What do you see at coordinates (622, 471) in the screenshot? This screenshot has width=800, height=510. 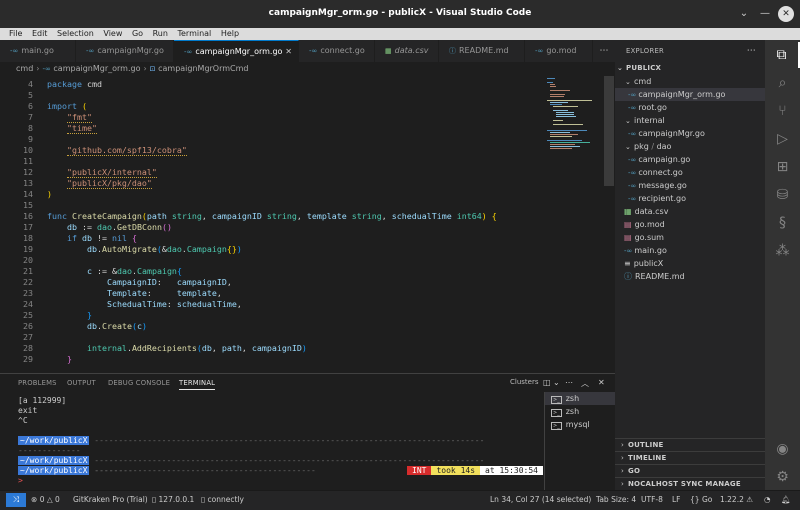 I see `chevron-right-icon: ›` at bounding box center [622, 471].